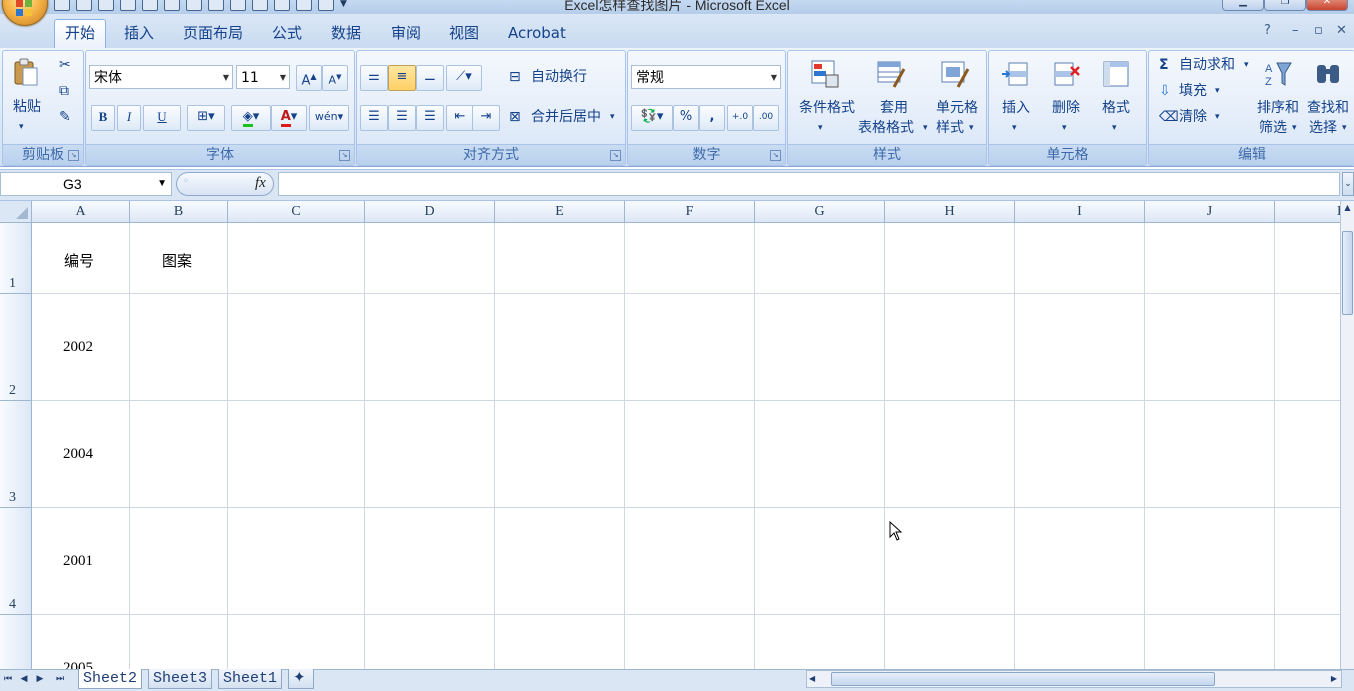  Describe the element at coordinates (812, 679) in the screenshot. I see `scroll-left-icon: ◀` at that location.